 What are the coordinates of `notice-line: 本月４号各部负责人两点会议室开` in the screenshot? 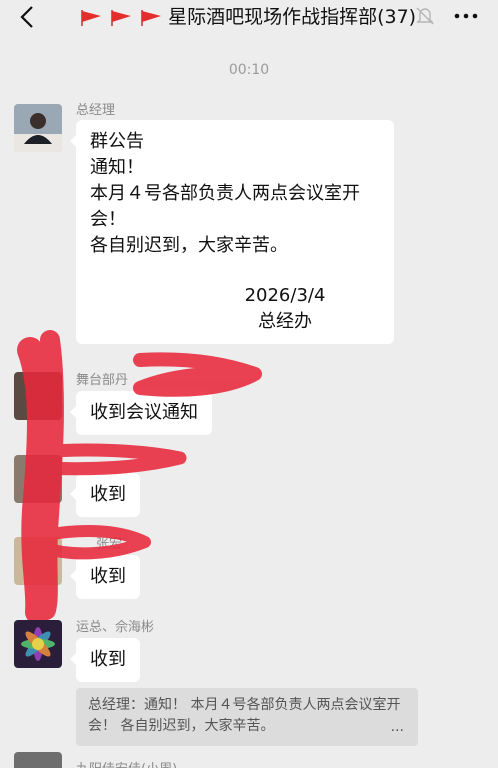 It's located at (225, 193).